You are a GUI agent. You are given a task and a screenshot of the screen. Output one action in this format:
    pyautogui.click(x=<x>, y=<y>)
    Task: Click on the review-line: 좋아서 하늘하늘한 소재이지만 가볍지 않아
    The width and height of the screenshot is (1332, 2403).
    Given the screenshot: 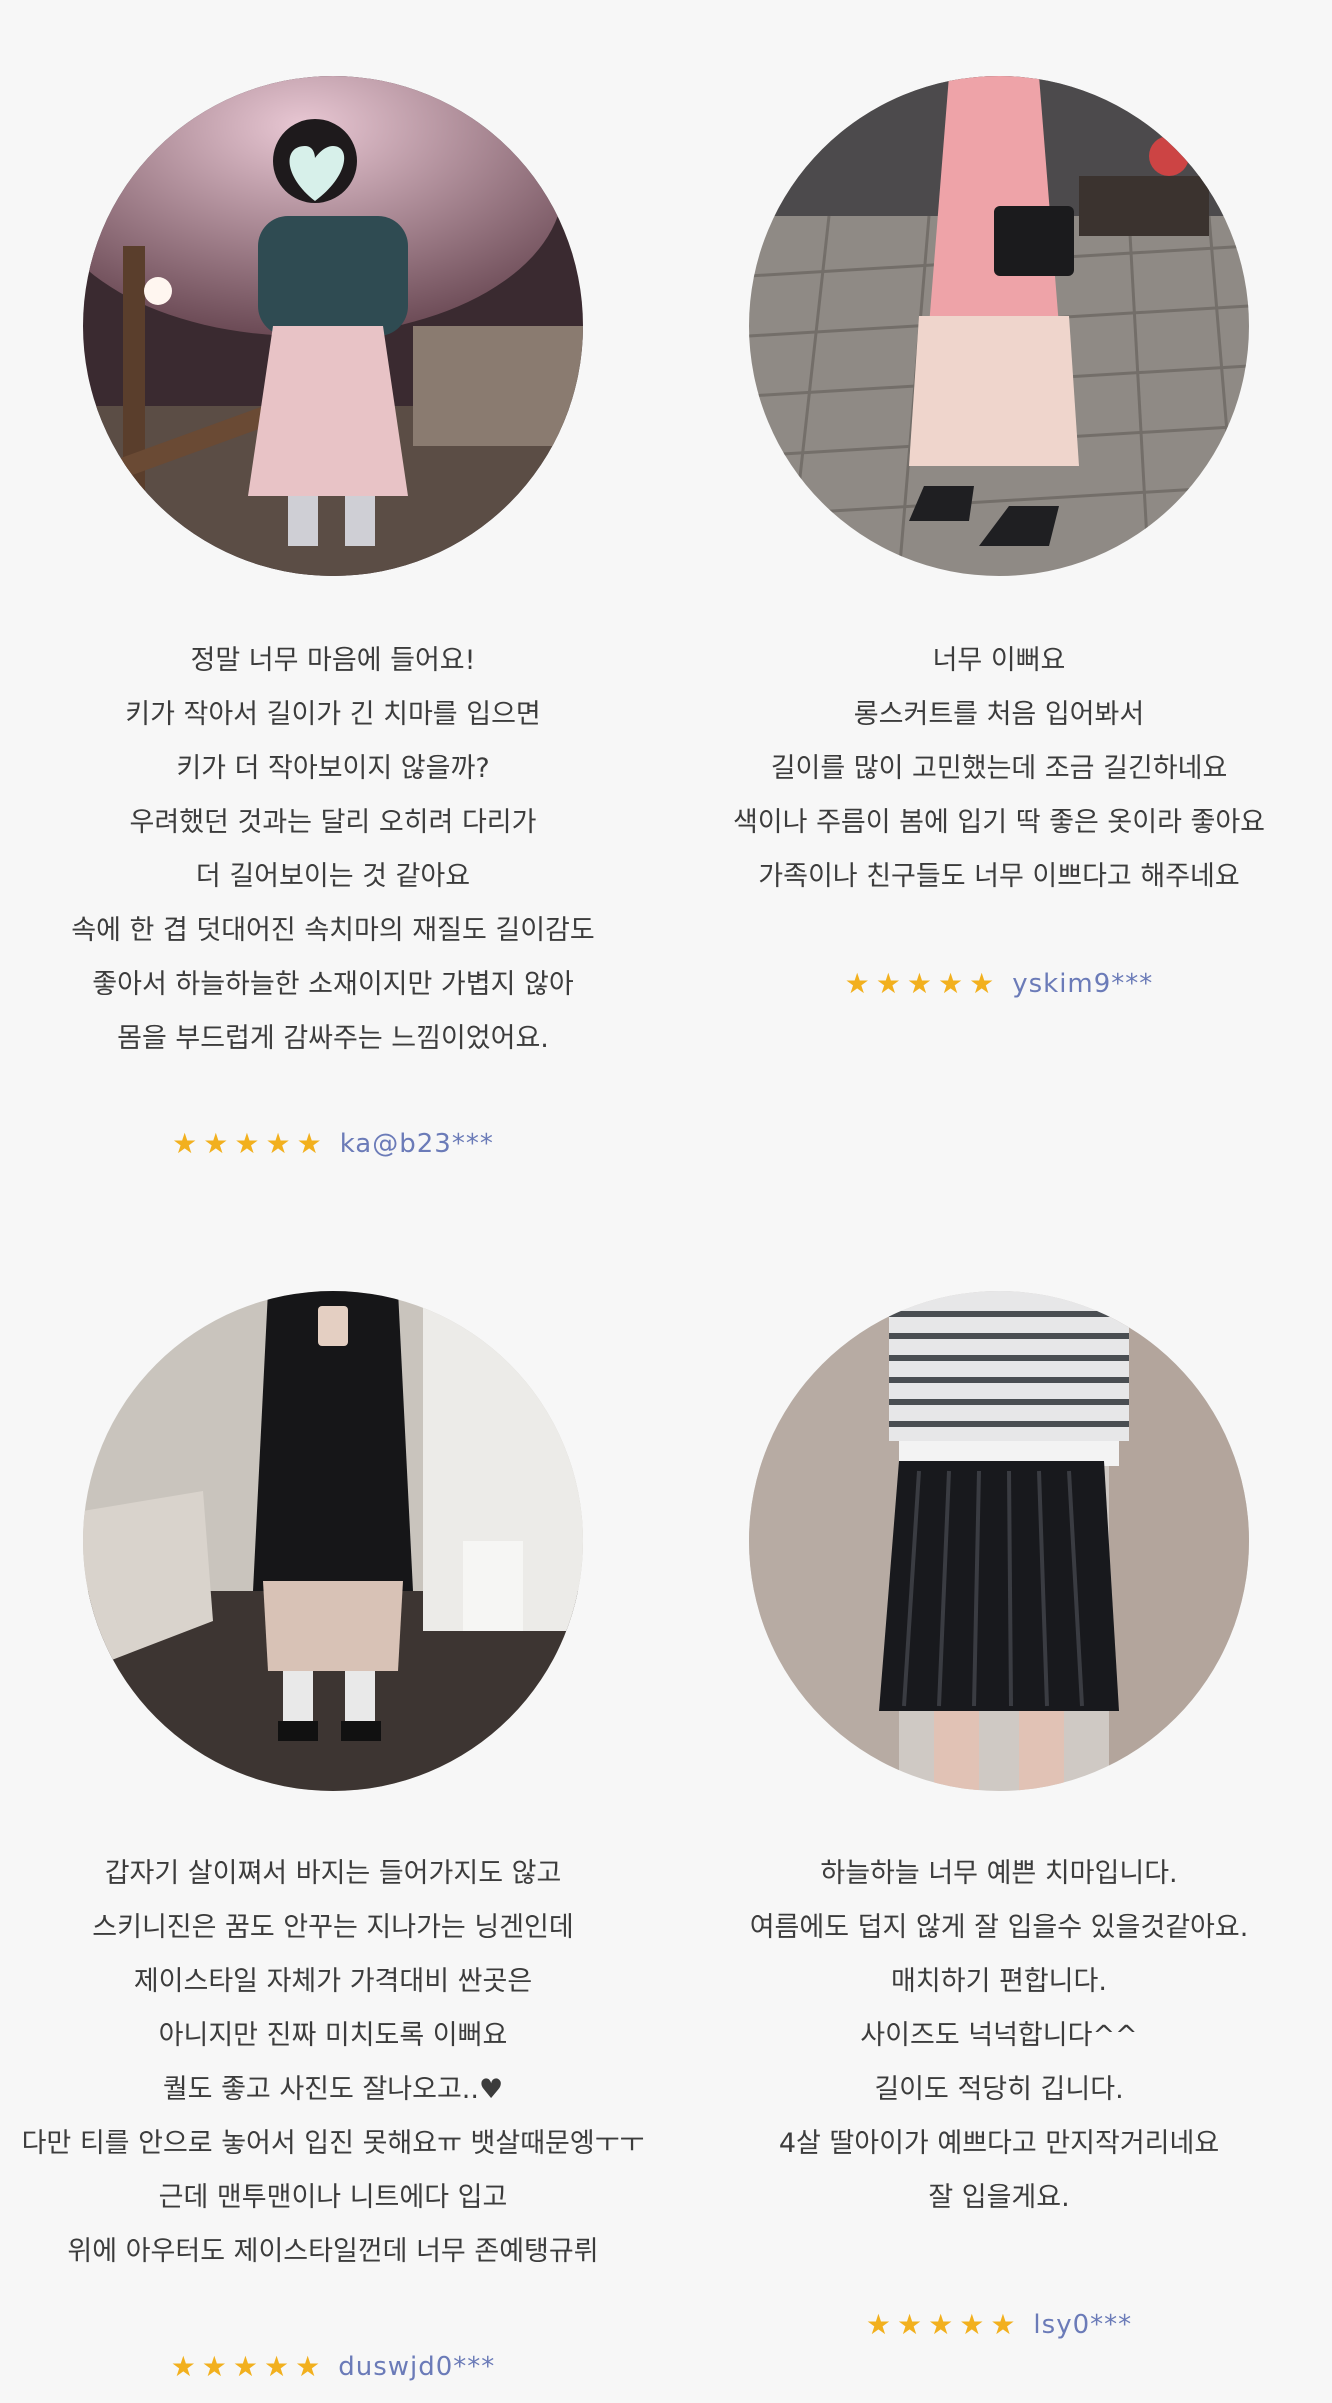 What is the action you would take?
    pyautogui.click(x=333, y=984)
    